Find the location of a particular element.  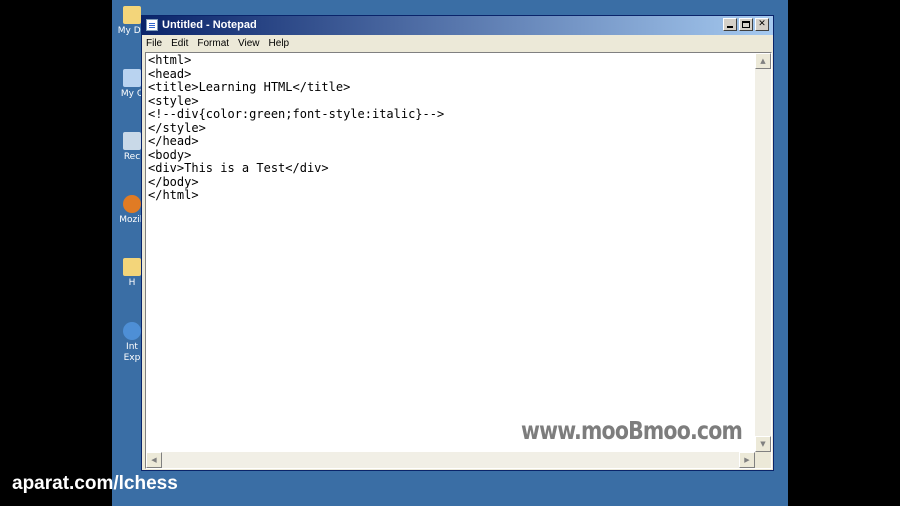

size-grip is located at coordinates (763, 460).